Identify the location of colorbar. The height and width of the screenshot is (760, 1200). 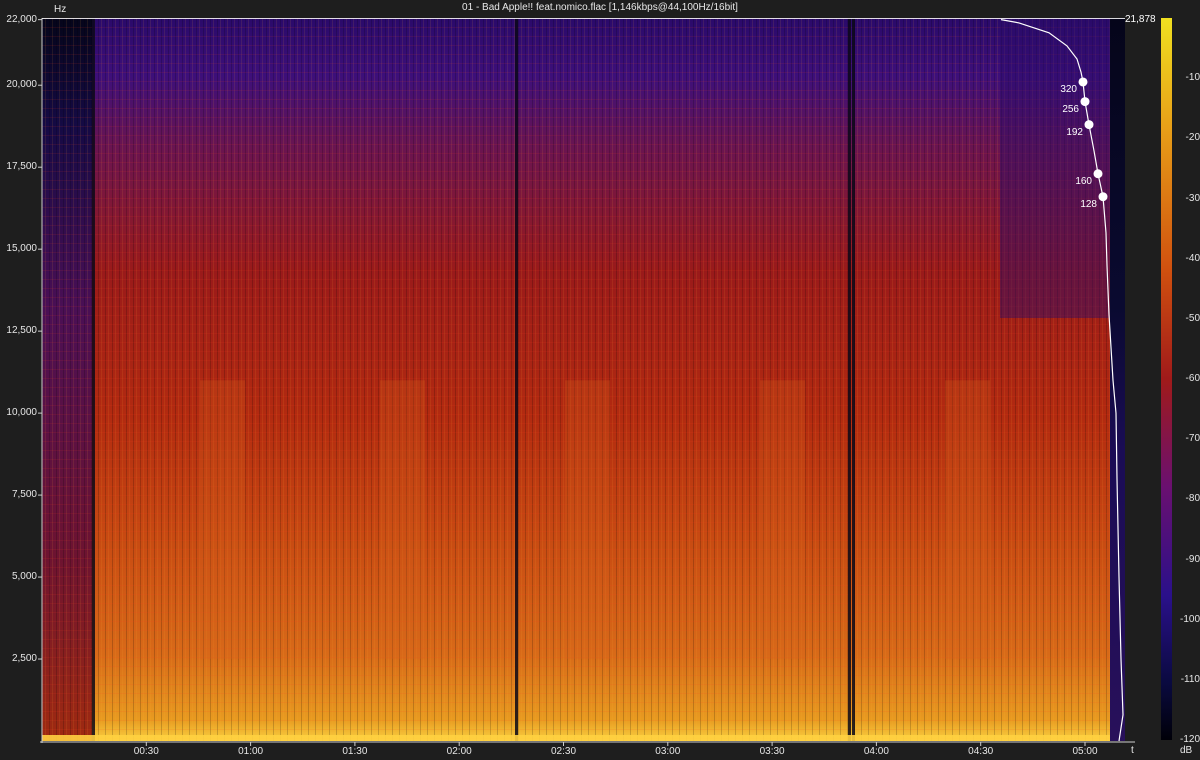
(1166, 379).